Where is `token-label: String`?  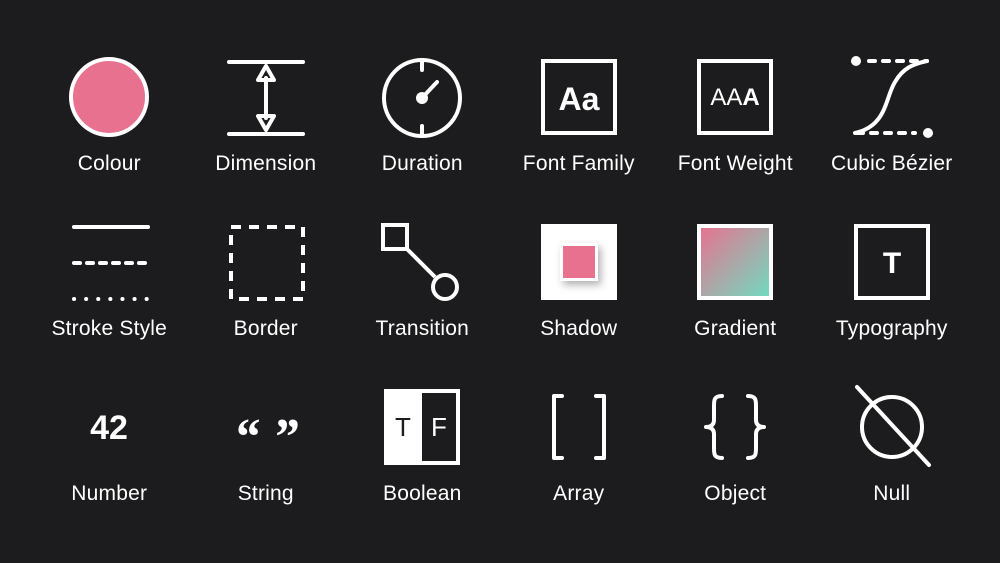
token-label: String is located at coordinates (265, 493).